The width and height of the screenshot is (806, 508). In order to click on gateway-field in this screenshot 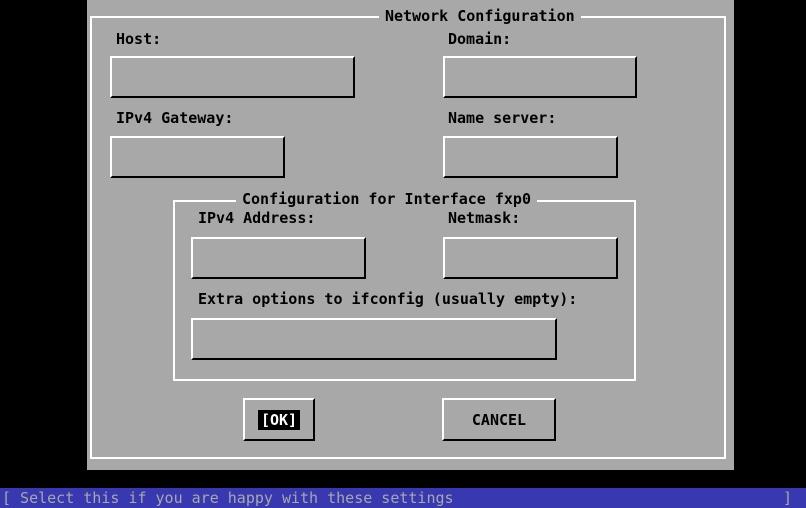, I will do `click(197, 157)`.